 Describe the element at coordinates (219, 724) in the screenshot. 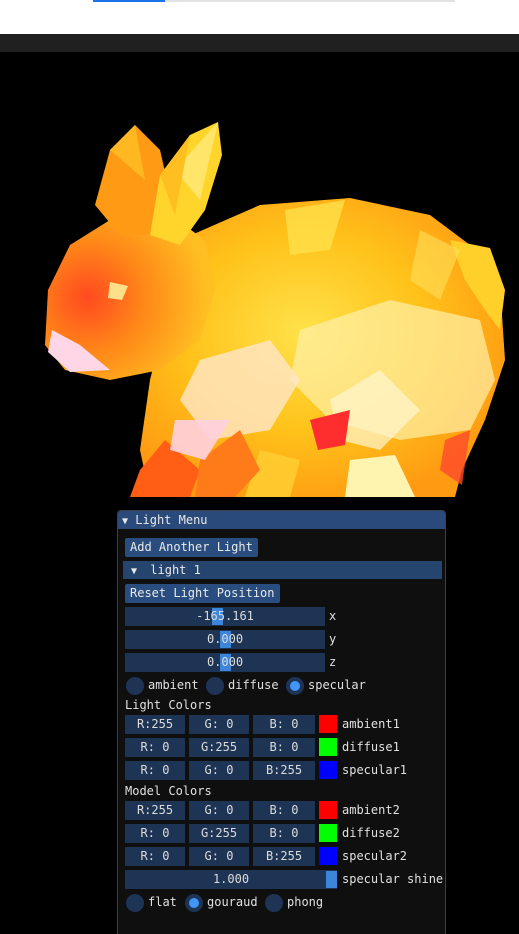

I see `light-ambient-g: G: 0` at that location.